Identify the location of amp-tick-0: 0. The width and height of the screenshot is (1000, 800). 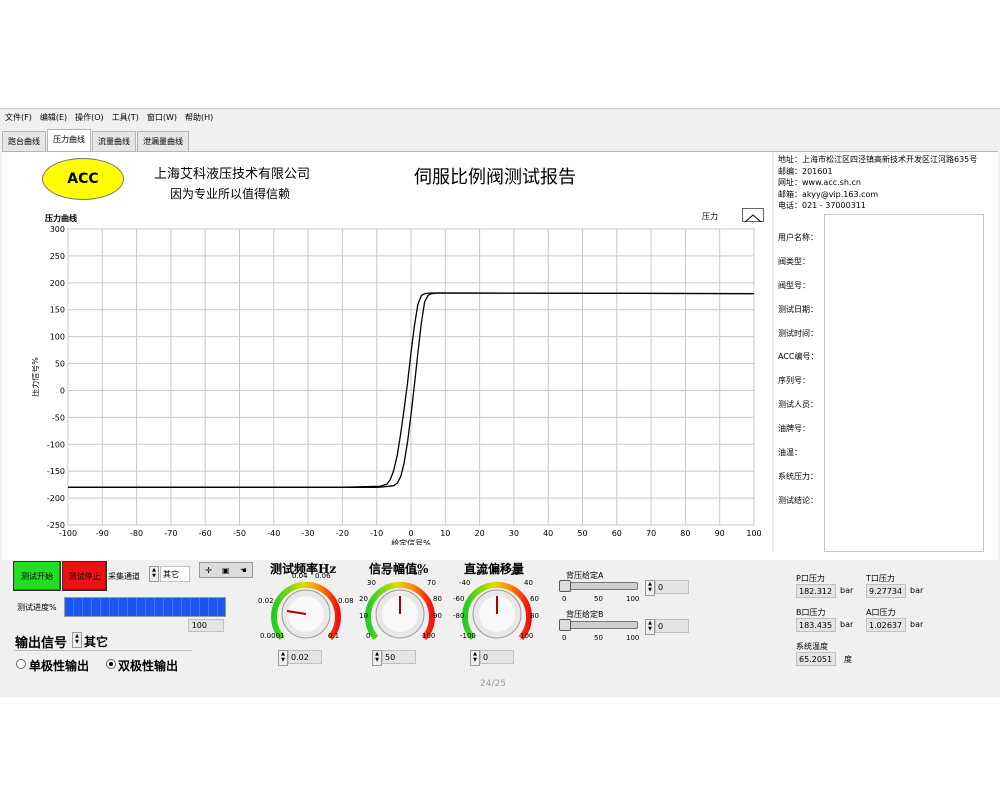
(368, 636).